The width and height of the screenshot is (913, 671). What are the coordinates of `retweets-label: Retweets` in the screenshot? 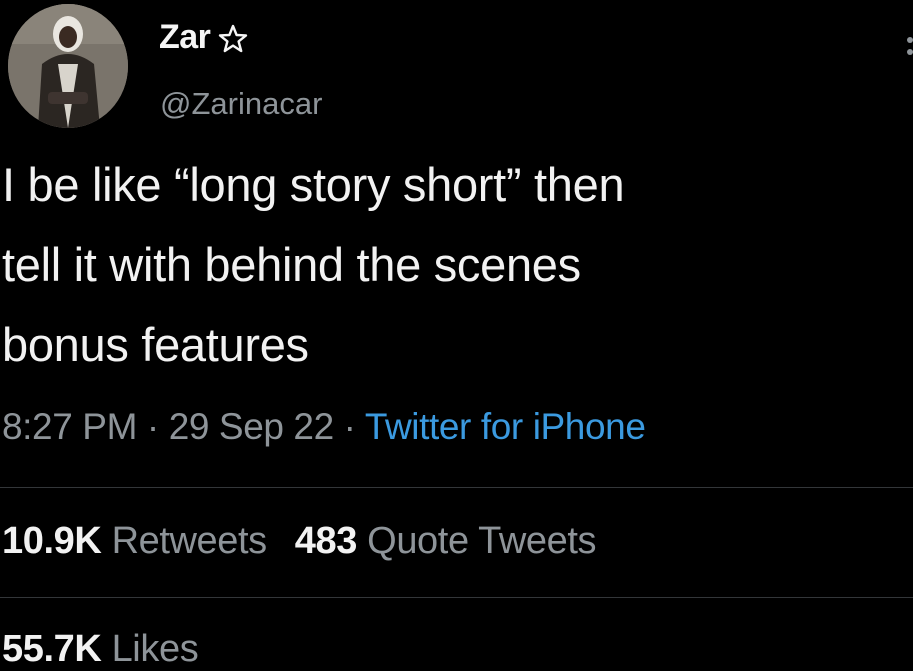 It's located at (189, 541).